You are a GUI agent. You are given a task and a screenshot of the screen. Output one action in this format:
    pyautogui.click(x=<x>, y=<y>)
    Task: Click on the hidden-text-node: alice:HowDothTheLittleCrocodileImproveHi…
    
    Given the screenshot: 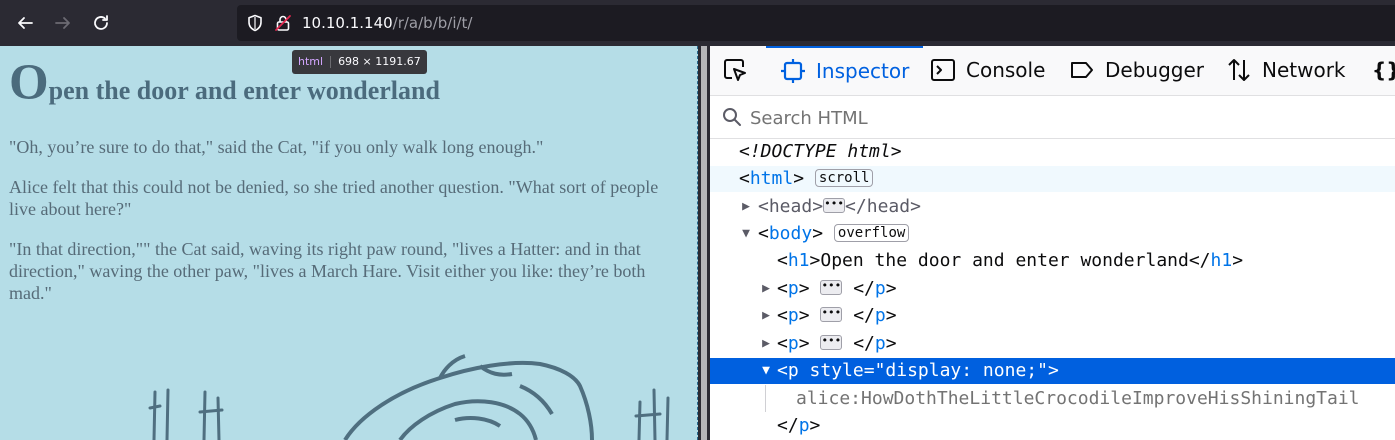 What is the action you would take?
    pyautogui.click(x=1078, y=398)
    